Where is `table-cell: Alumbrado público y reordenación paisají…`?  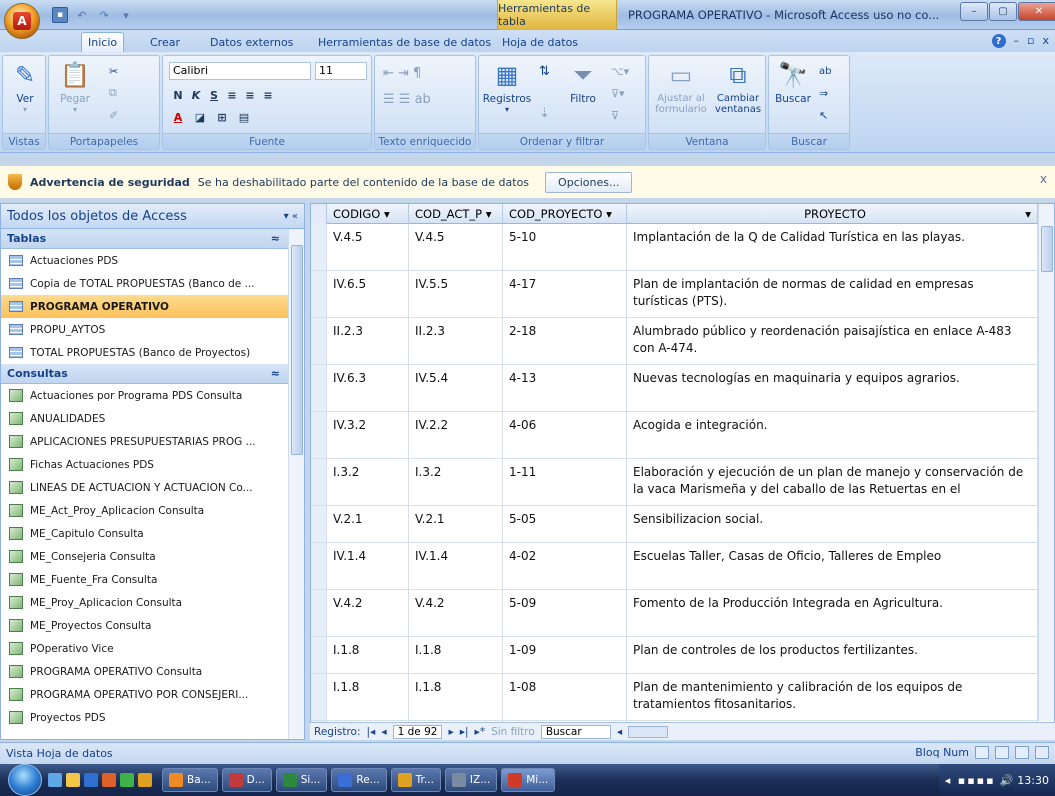 table-cell: Alumbrado público y reordenación paisají… is located at coordinates (832, 341).